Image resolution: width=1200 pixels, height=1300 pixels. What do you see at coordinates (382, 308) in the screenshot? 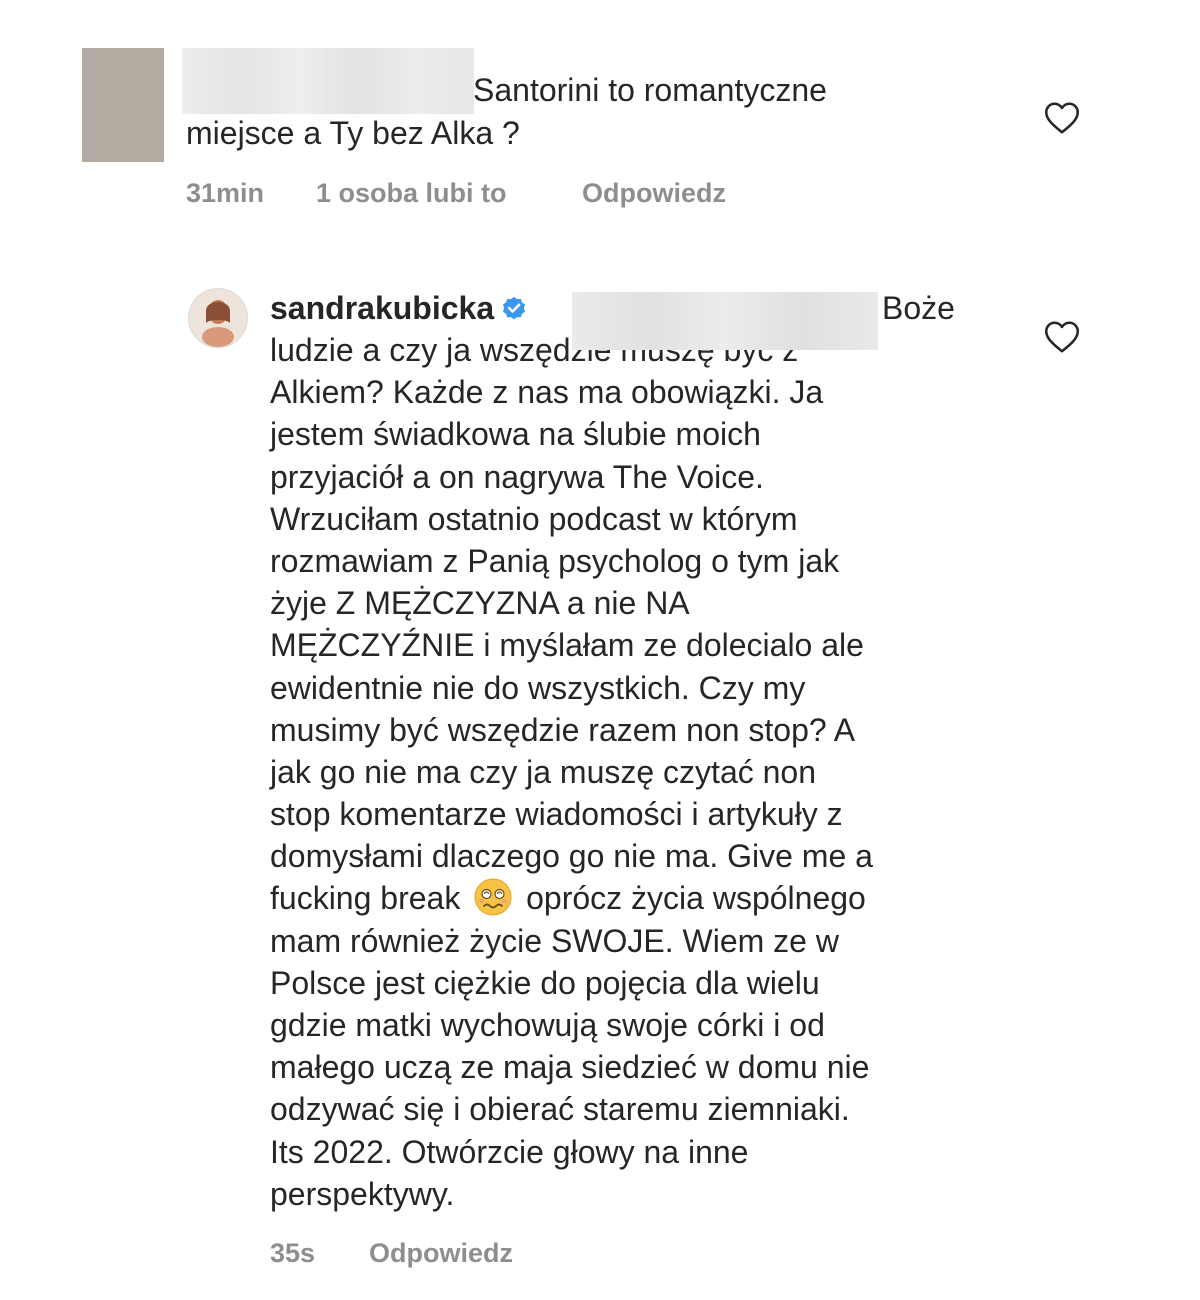
I see `username-link: sandrakubicka` at bounding box center [382, 308].